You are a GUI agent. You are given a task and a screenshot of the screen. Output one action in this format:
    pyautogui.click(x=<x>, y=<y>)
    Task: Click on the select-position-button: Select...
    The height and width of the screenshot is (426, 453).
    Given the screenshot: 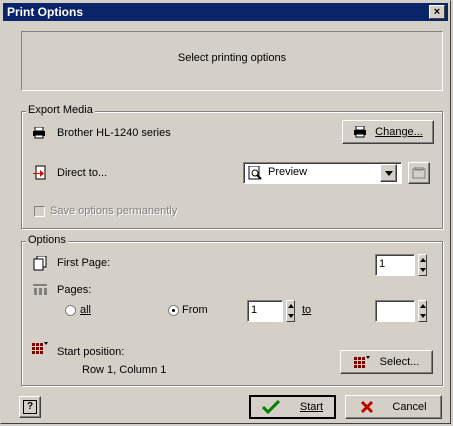 What is the action you would take?
    pyautogui.click(x=386, y=362)
    